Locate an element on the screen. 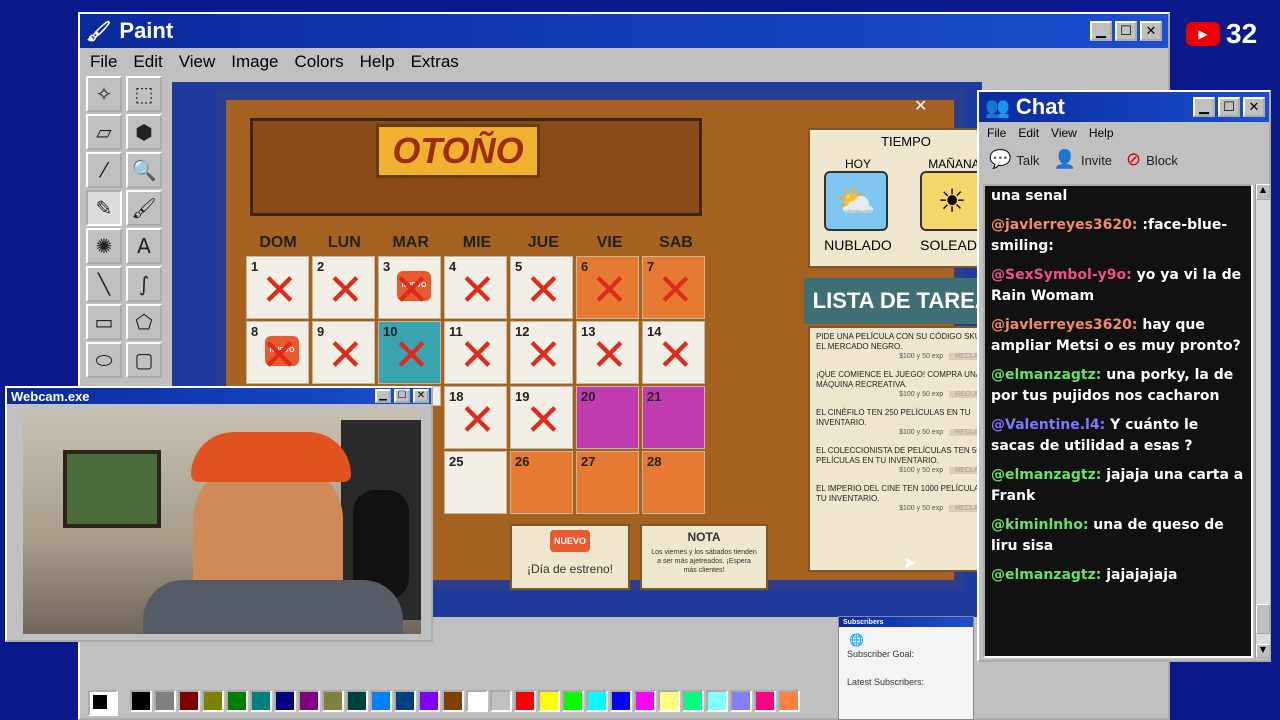  close-button: ✕ is located at coordinates (1151, 31).